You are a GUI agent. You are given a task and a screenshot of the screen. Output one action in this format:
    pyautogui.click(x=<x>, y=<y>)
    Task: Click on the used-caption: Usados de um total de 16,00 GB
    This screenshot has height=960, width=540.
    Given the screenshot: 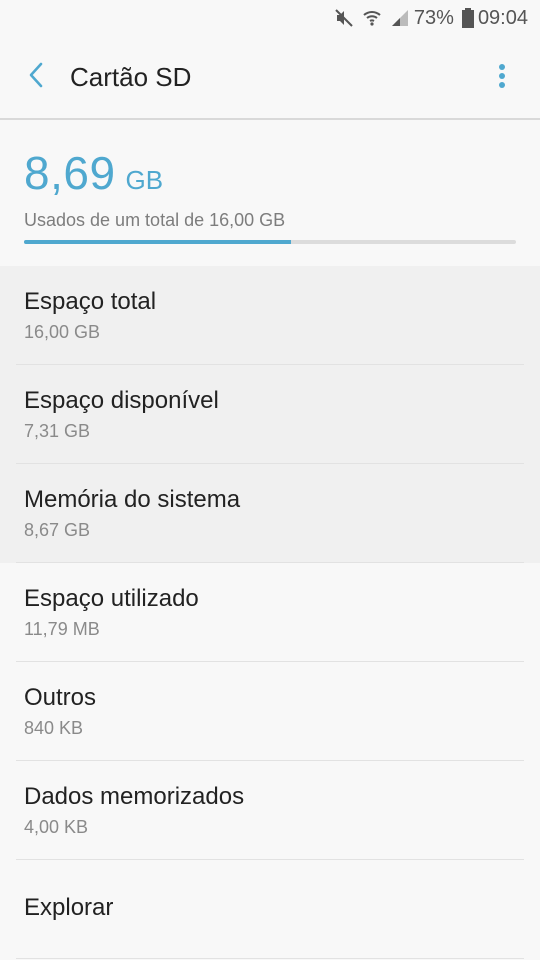 What is the action you would take?
    pyautogui.click(x=155, y=220)
    